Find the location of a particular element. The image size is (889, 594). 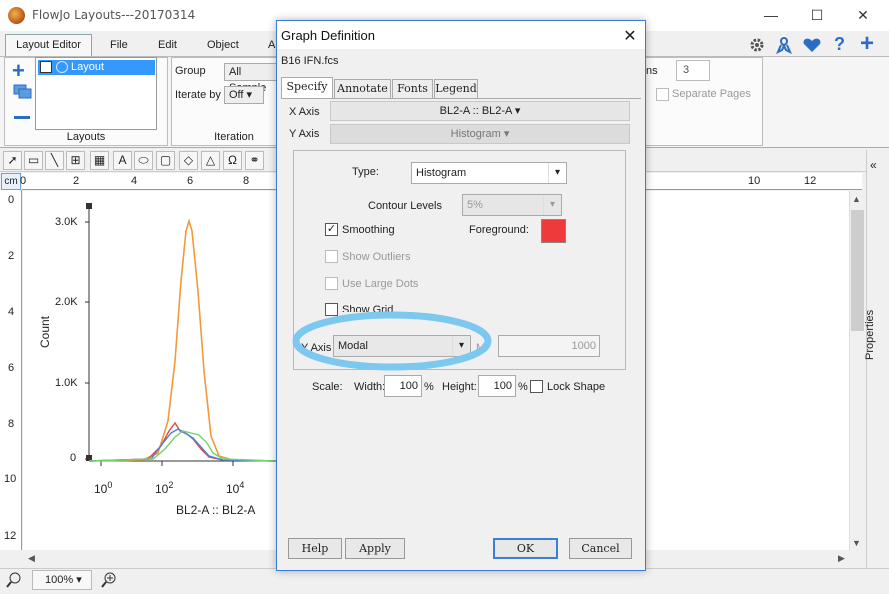

rounded-rect-tool: ▢ is located at coordinates (165, 160).